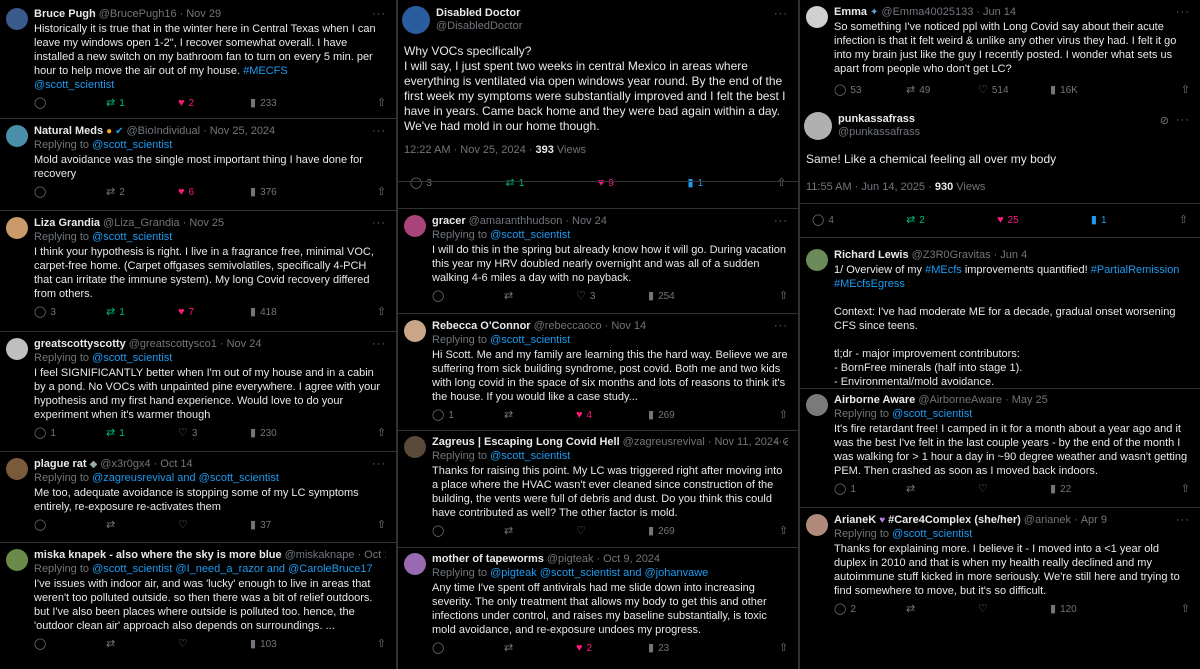  Describe the element at coordinates (874, 400) in the screenshot. I see `display-name: Airborne Aware` at that location.